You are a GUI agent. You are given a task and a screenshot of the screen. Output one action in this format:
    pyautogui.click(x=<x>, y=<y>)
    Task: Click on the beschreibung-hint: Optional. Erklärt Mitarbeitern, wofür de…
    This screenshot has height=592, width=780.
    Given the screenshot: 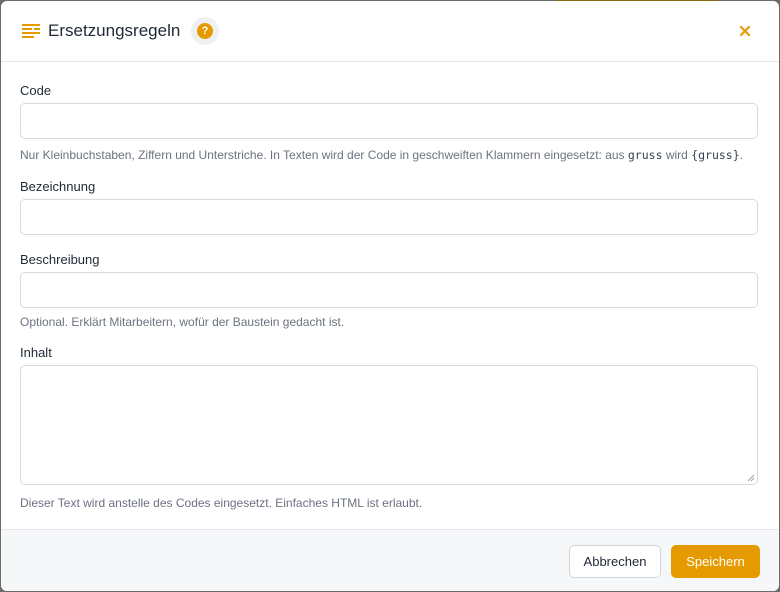 What is the action you would take?
    pyautogui.click(x=182, y=322)
    